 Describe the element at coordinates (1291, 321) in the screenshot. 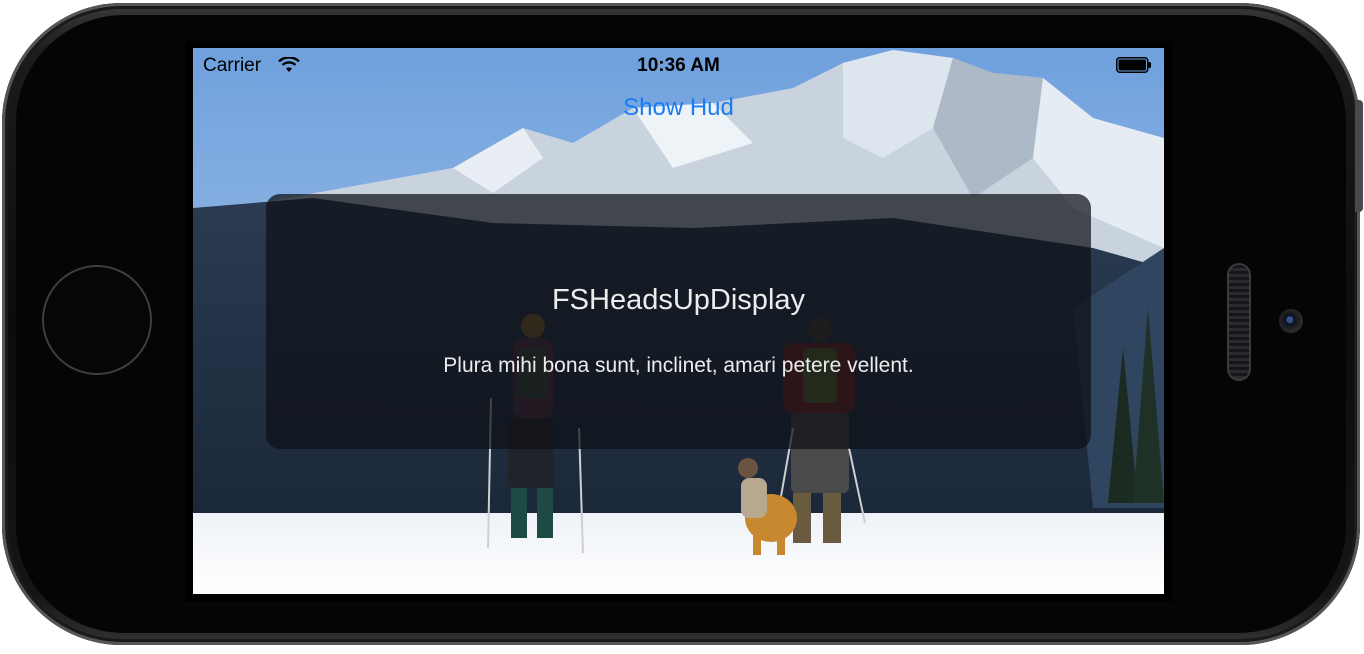

I see `front-camera` at that location.